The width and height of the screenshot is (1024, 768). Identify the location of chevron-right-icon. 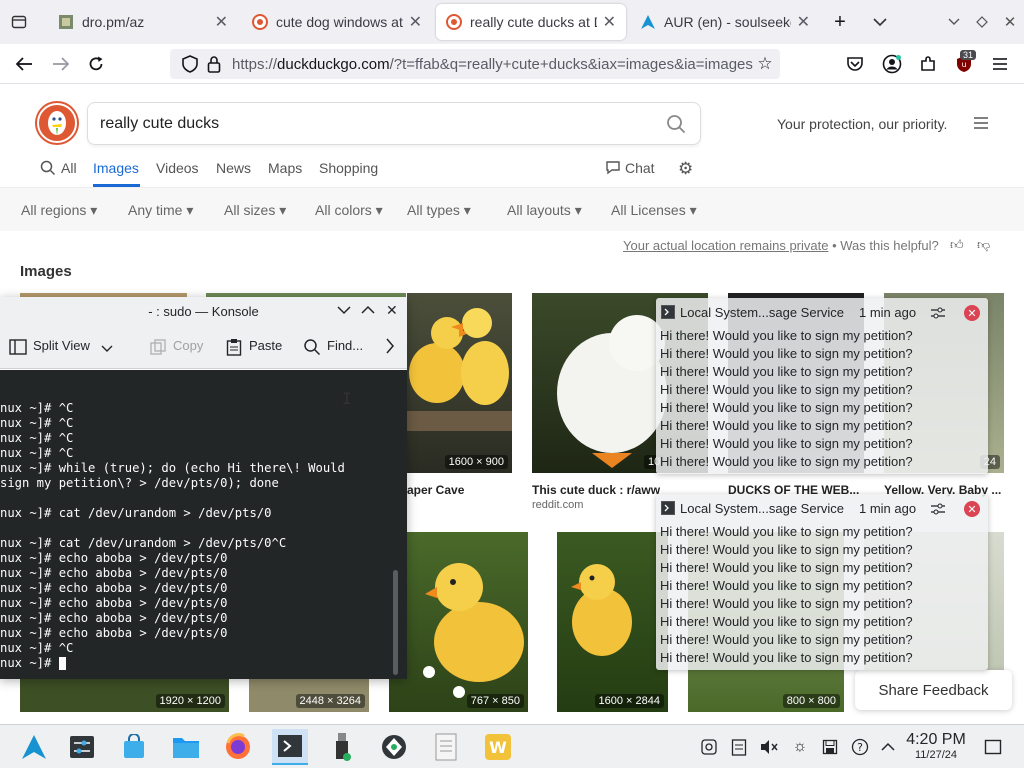
(390, 347).